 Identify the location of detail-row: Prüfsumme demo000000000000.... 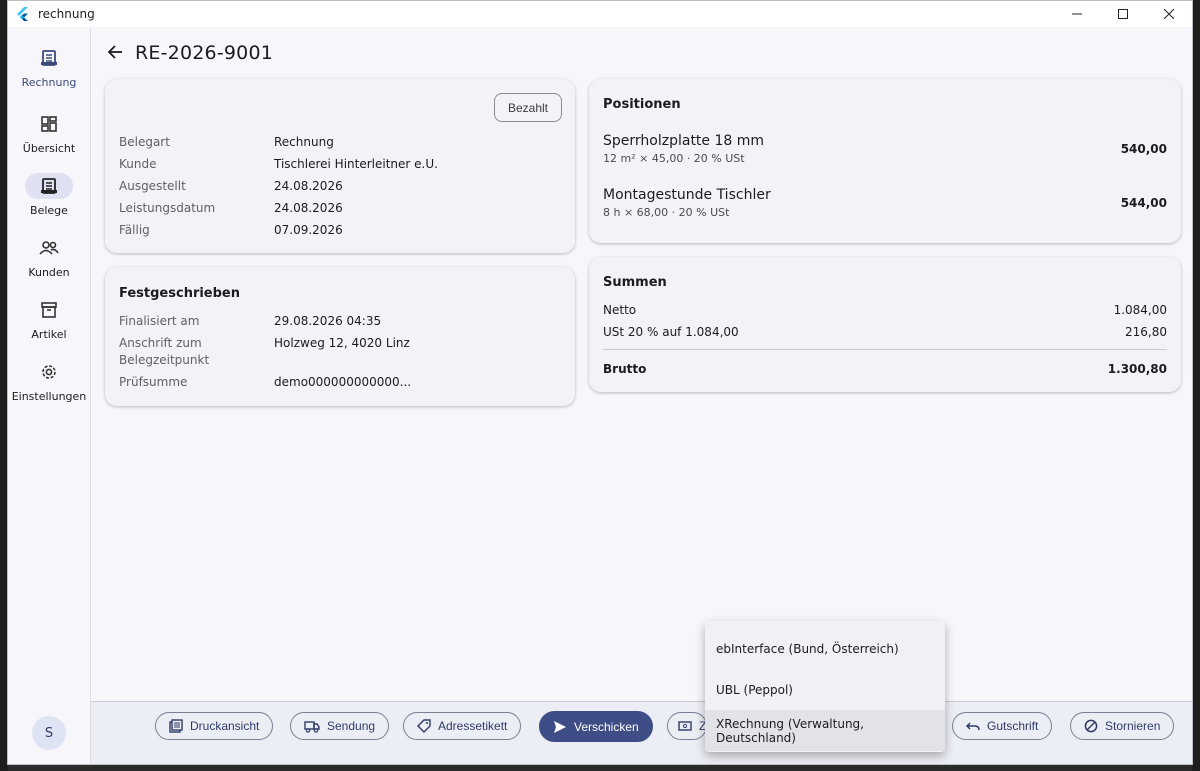
(265, 382).